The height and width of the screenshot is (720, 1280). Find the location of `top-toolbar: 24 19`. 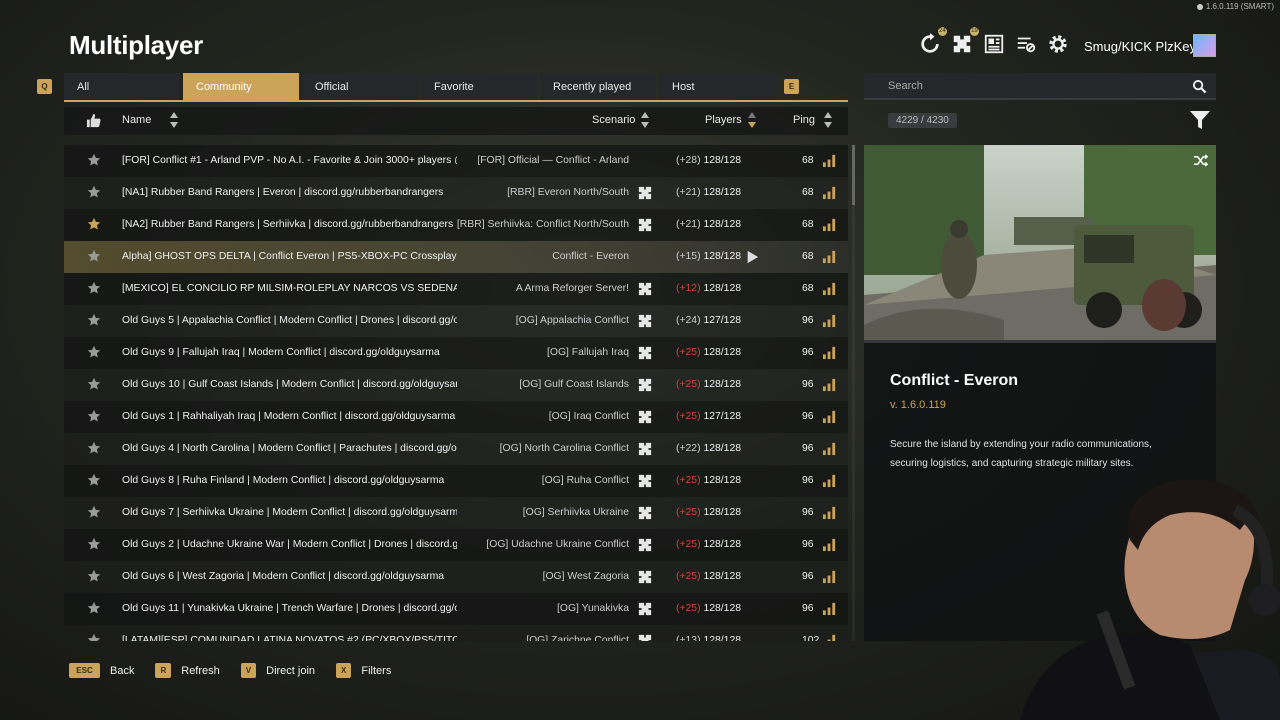

top-toolbar: 24 19 is located at coordinates (994, 41).